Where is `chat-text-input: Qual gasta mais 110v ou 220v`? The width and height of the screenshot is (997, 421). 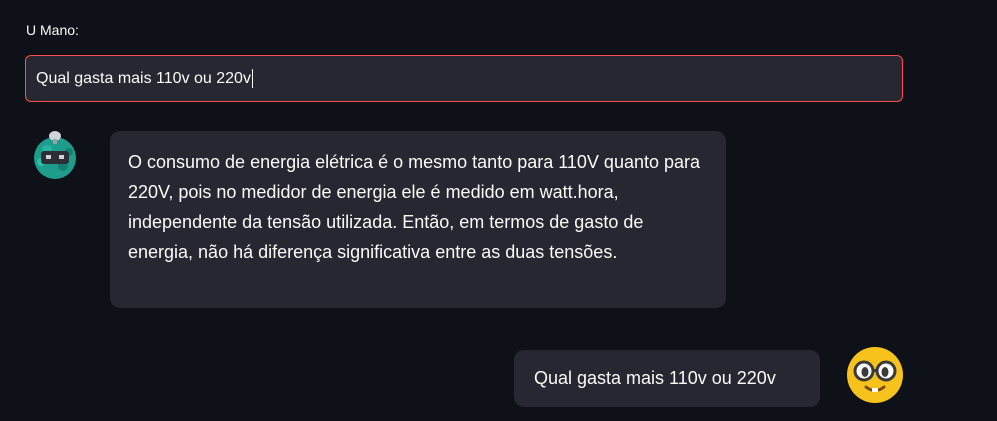
chat-text-input: Qual gasta mais 110v ou 220v is located at coordinates (464, 78).